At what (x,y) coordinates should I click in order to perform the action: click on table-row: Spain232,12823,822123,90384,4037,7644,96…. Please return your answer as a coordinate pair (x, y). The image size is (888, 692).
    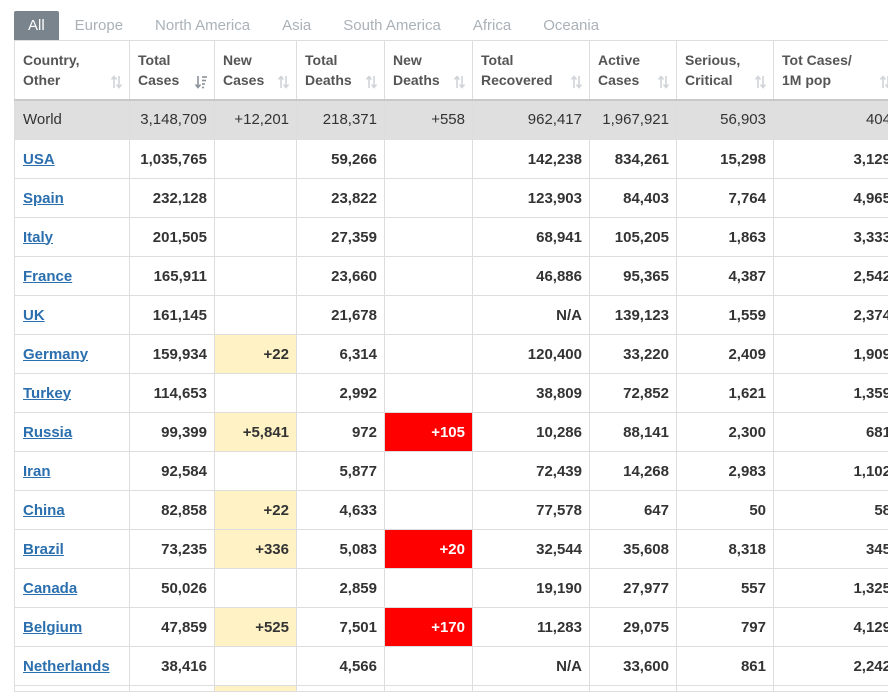
    Looking at the image, I should click on (451, 198).